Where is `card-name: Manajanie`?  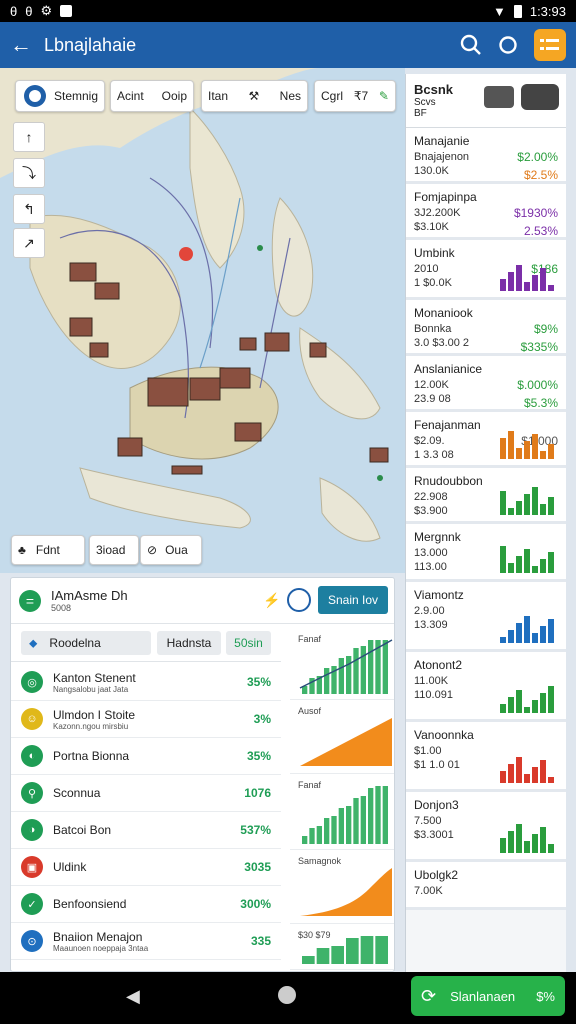 card-name: Manajanie is located at coordinates (442, 141).